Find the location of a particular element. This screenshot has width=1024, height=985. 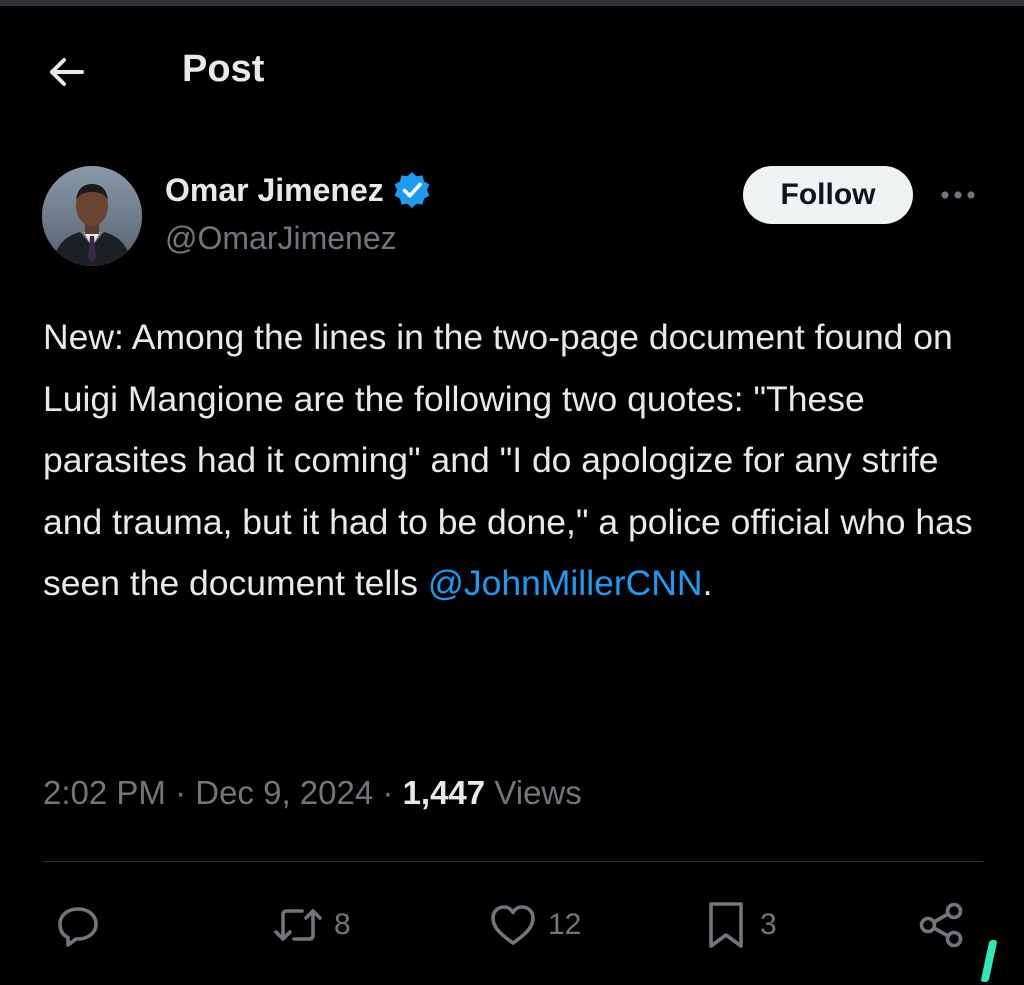

share-button is located at coordinates (942, 925).